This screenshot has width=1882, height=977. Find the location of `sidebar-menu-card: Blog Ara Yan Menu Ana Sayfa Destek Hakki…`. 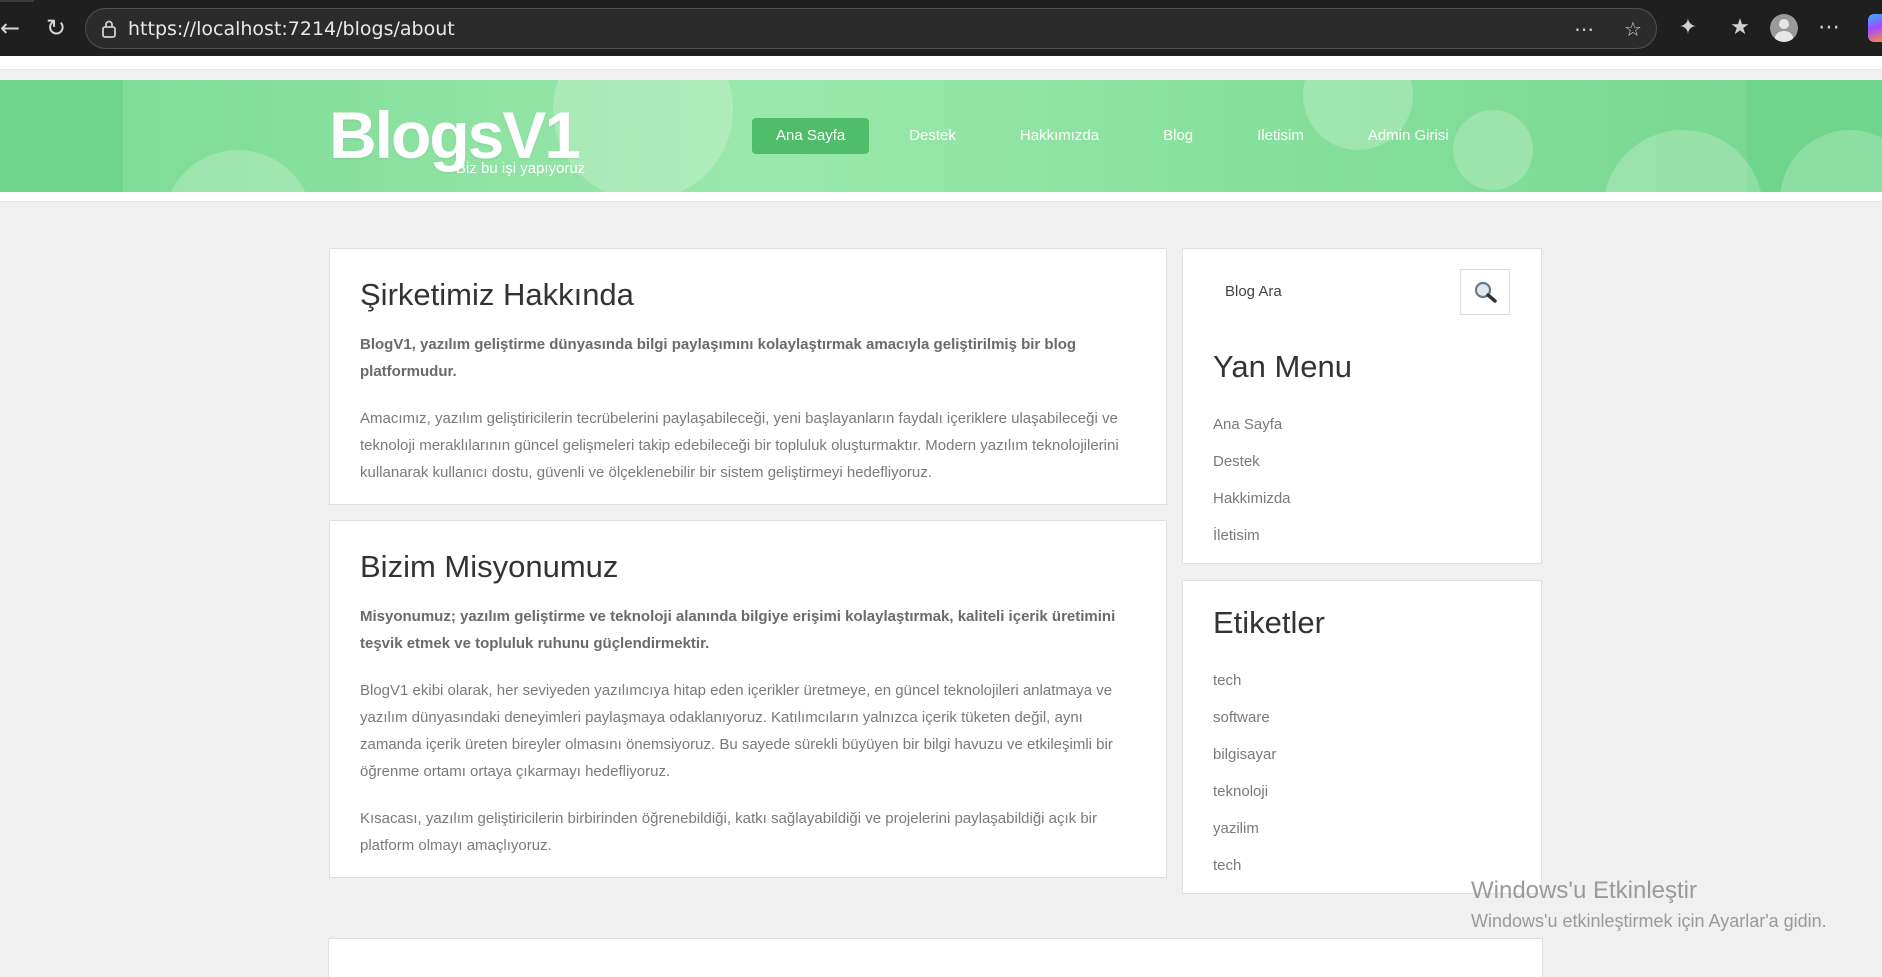

sidebar-menu-card: Blog Ara Yan Menu Ana Sayfa Destek Hakki… is located at coordinates (1362, 406).